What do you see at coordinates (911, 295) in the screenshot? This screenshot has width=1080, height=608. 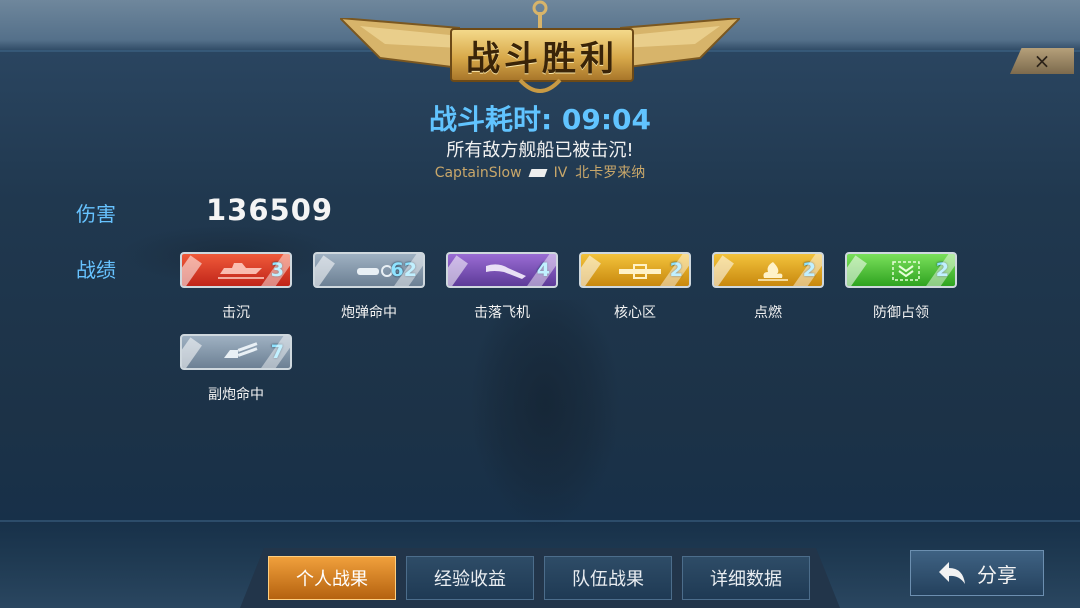 I see `medal-defend-base: 2 防御占领` at bounding box center [911, 295].